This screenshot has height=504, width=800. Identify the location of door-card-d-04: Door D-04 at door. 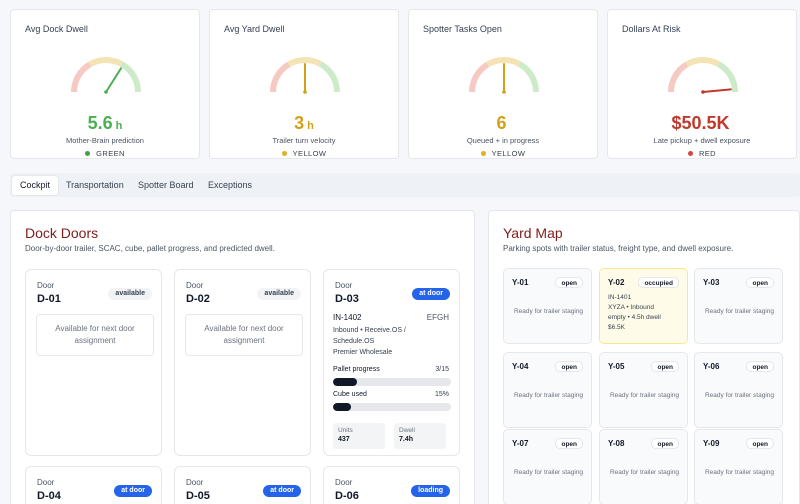
(93, 485).